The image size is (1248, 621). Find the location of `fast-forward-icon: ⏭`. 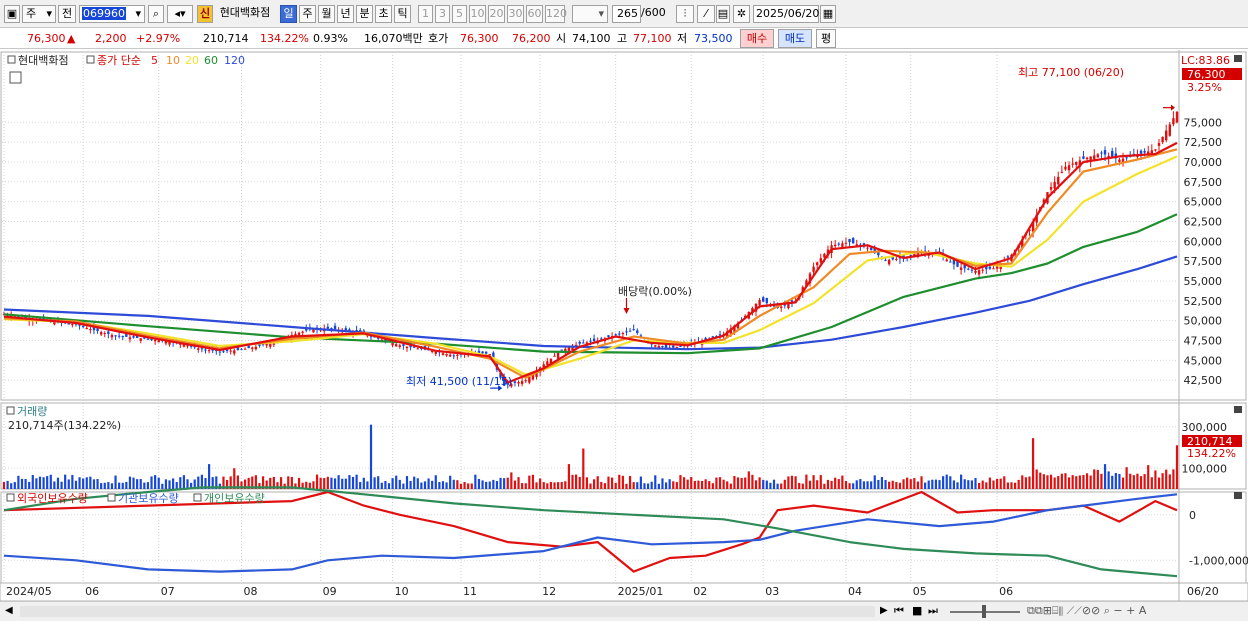

fast-forward-icon: ⏭ is located at coordinates (933, 611).